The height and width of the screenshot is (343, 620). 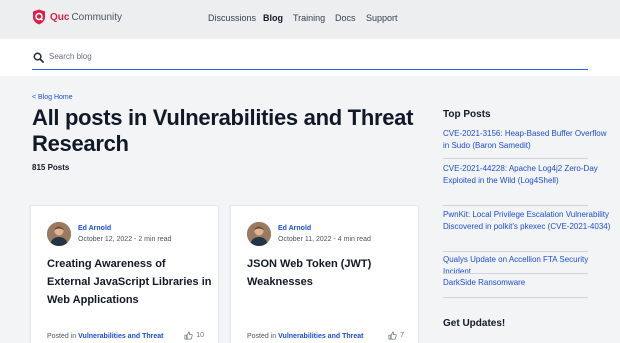 What do you see at coordinates (402, 335) in the screenshot?
I see `like-count: 7` at bounding box center [402, 335].